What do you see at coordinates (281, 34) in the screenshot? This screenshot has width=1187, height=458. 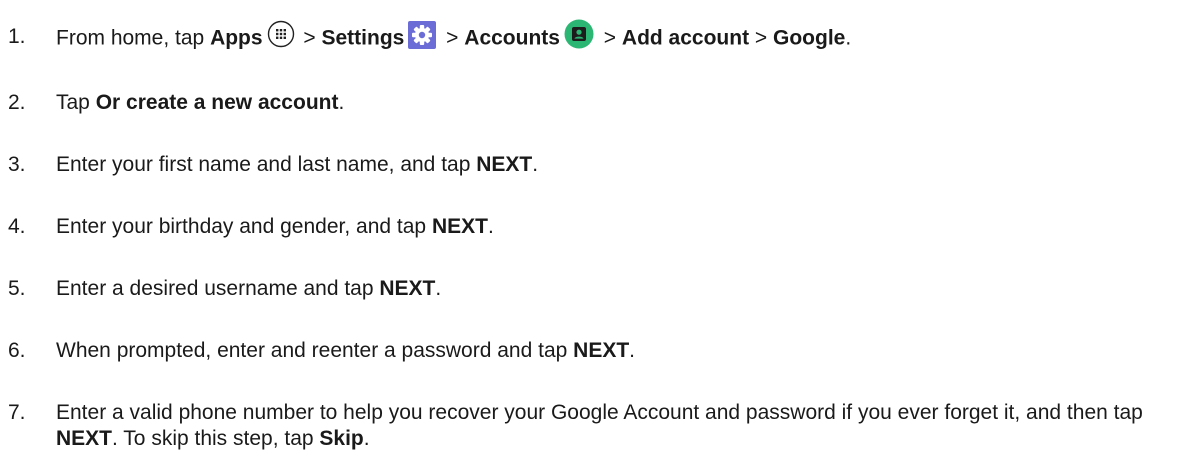 I see `apps-grid-icon` at bounding box center [281, 34].